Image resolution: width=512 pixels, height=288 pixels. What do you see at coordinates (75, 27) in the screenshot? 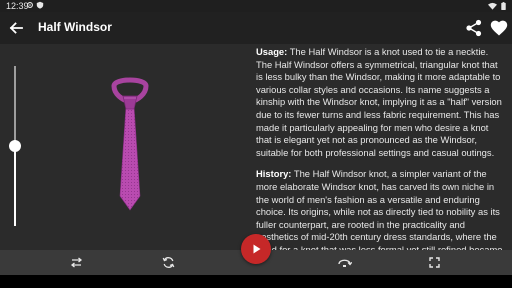
I see `page-title: Half Windsor` at bounding box center [75, 27].